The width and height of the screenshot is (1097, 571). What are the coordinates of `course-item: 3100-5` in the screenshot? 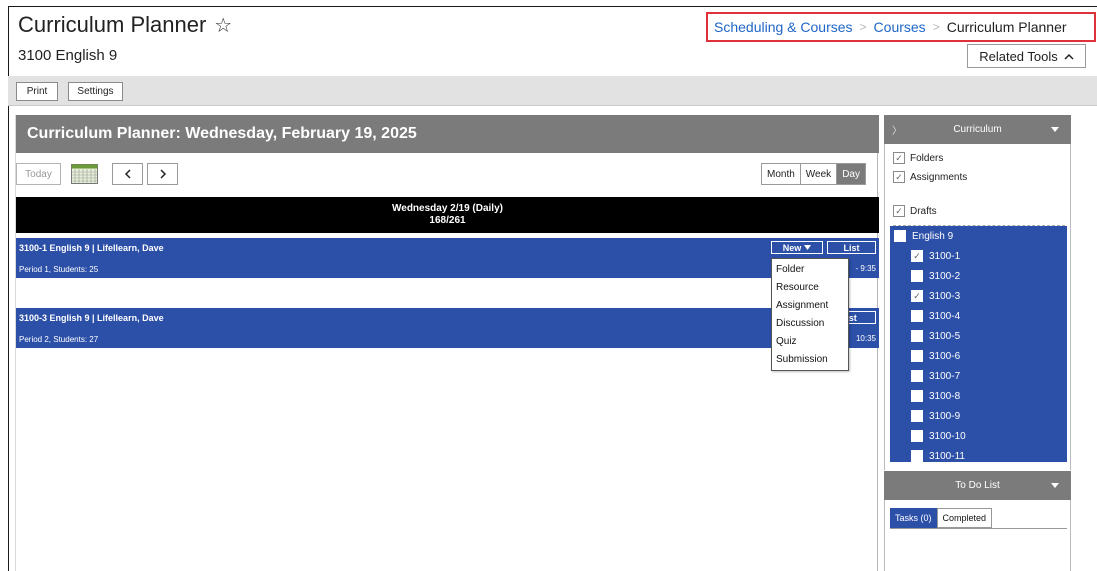 It's located at (935, 336).